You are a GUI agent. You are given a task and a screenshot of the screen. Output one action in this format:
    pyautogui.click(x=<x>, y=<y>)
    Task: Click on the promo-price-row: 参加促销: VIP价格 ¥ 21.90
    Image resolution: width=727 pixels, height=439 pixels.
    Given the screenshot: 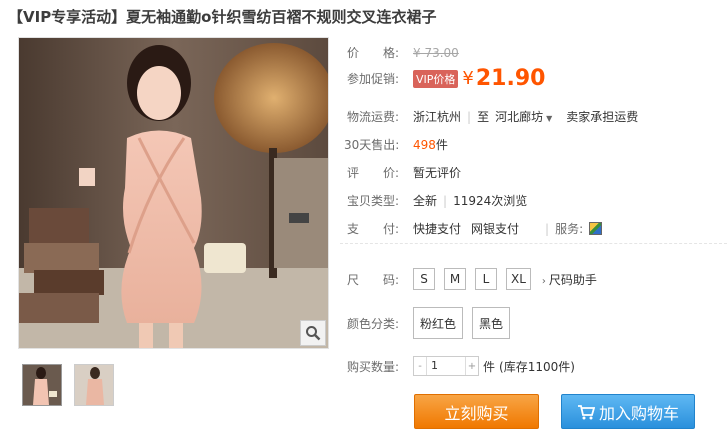 What is the action you would take?
    pyautogui.click(x=446, y=78)
    